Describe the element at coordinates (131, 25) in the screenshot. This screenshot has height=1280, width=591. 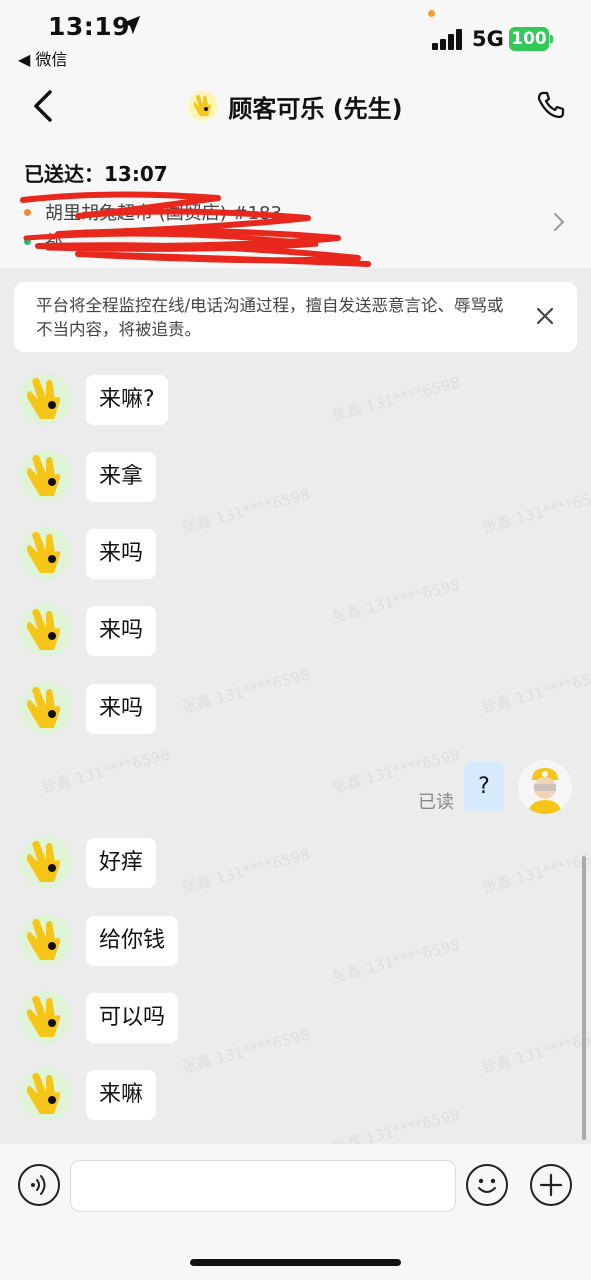
I see `location-arrow-icon` at that location.